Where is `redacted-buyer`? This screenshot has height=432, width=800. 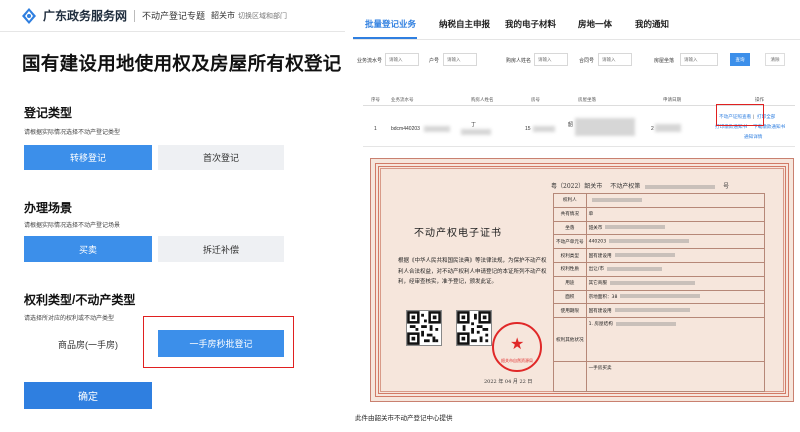 redacted-buyer is located at coordinates (476, 132).